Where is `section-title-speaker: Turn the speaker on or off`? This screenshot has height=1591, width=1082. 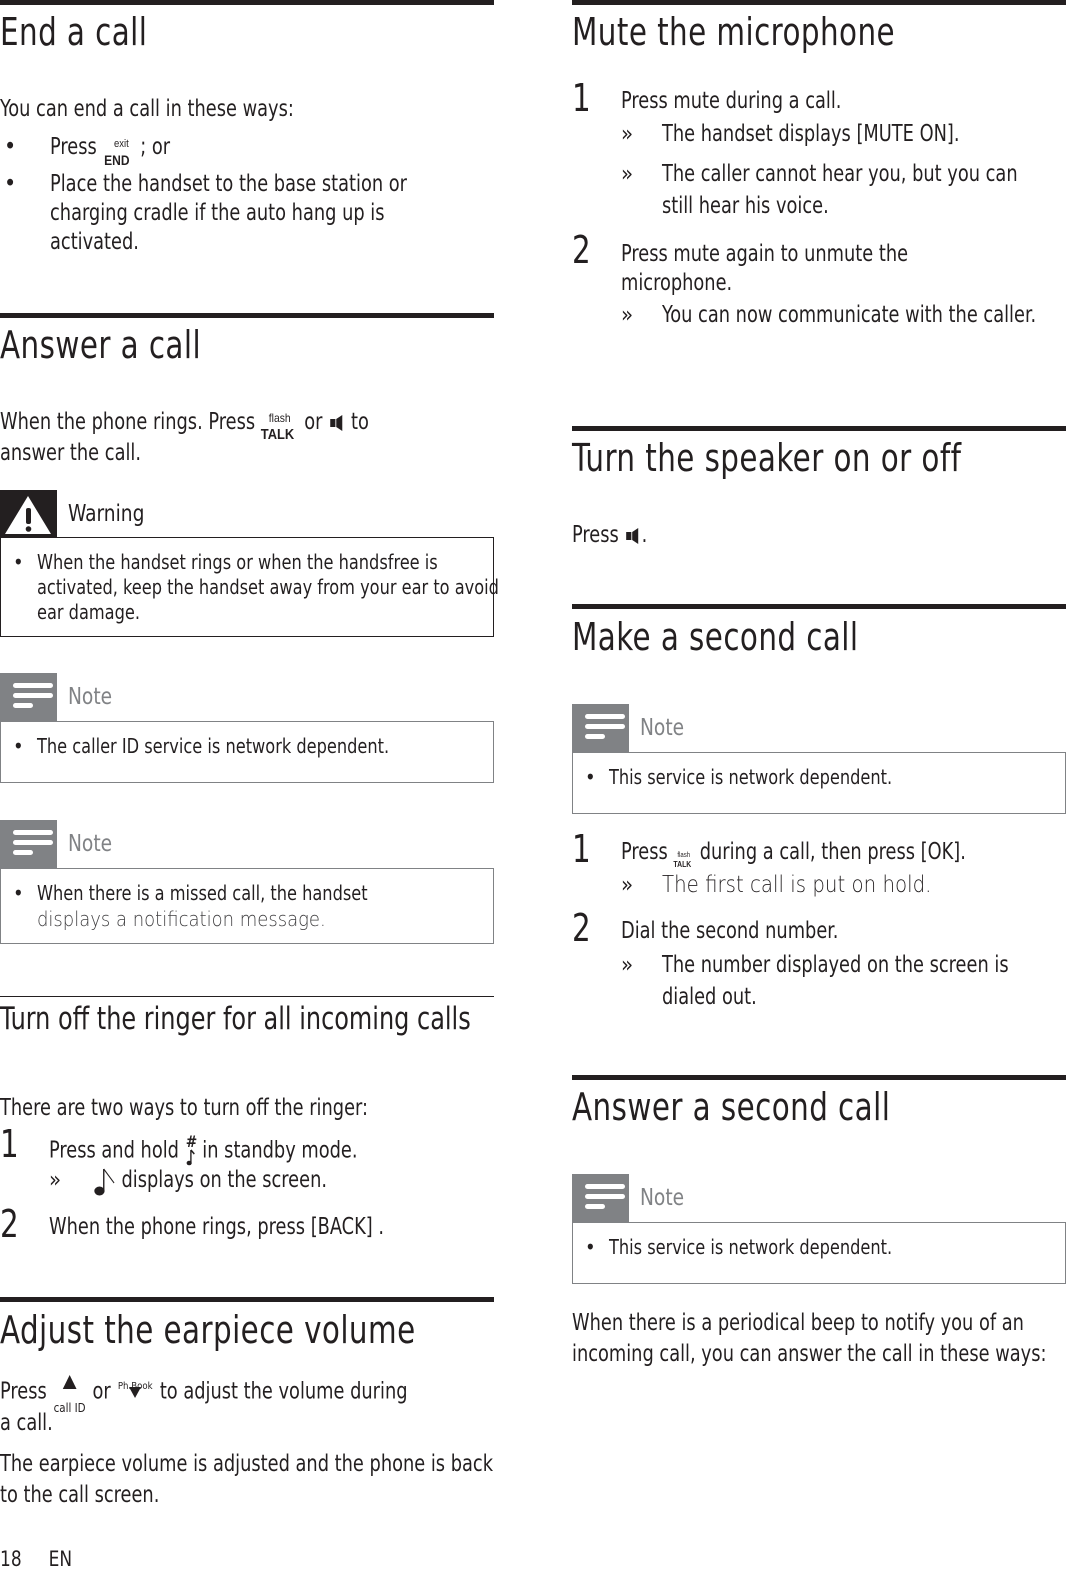
section-title-speaker: Turn the speaker on or off is located at coordinates (767, 458).